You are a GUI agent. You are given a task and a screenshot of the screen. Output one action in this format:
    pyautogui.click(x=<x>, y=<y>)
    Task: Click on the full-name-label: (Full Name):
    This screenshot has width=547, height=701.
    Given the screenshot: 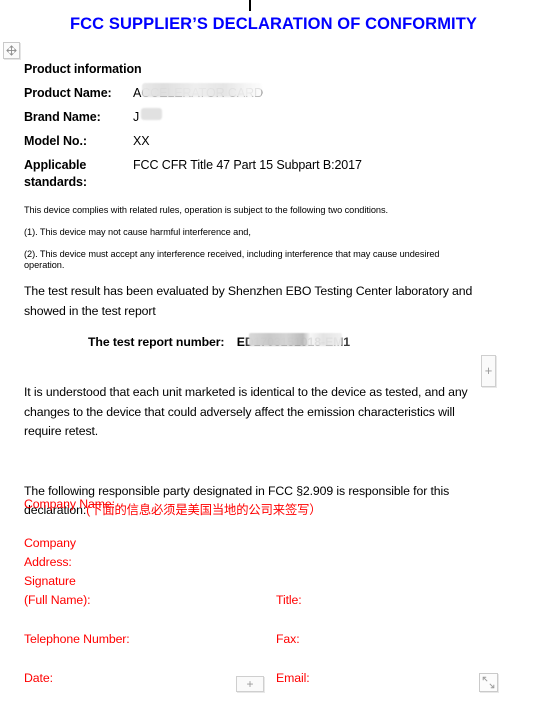 What is the action you would take?
    pyautogui.click(x=57, y=600)
    